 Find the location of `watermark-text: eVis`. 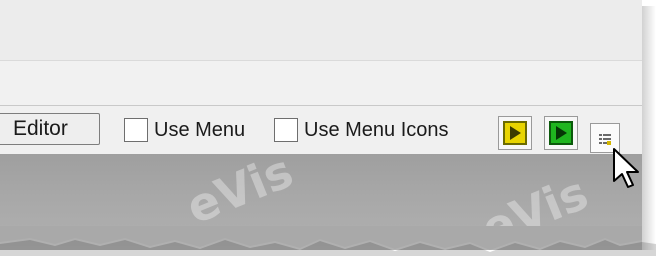

watermark-text: eVis is located at coordinates (239, 189).